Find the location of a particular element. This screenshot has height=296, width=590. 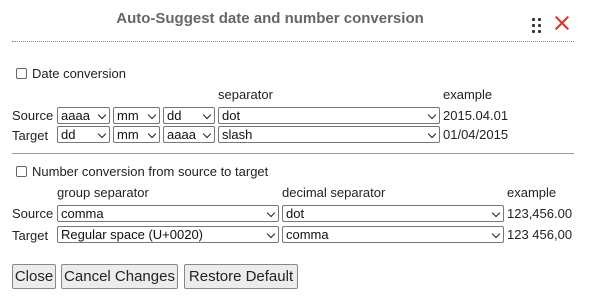

restore-default-button: Restore Default is located at coordinates (241, 276).